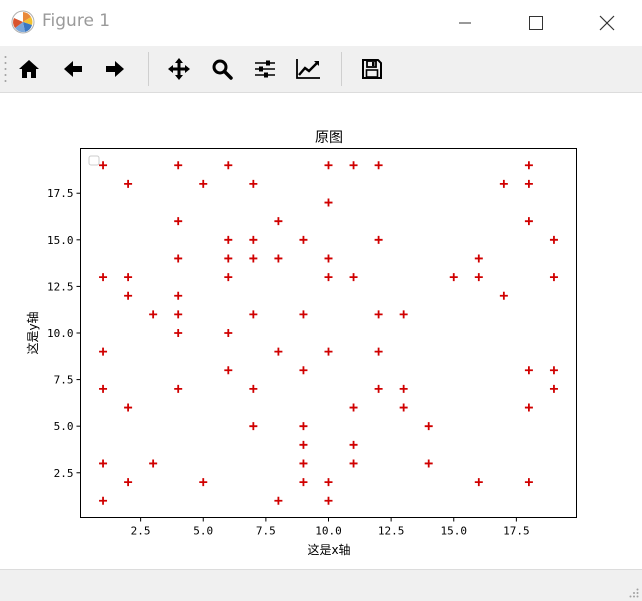 Image resolution: width=642 pixels, height=601 pixels. What do you see at coordinates (329, 138) in the screenshot?
I see `chart-title: 原图` at bounding box center [329, 138].